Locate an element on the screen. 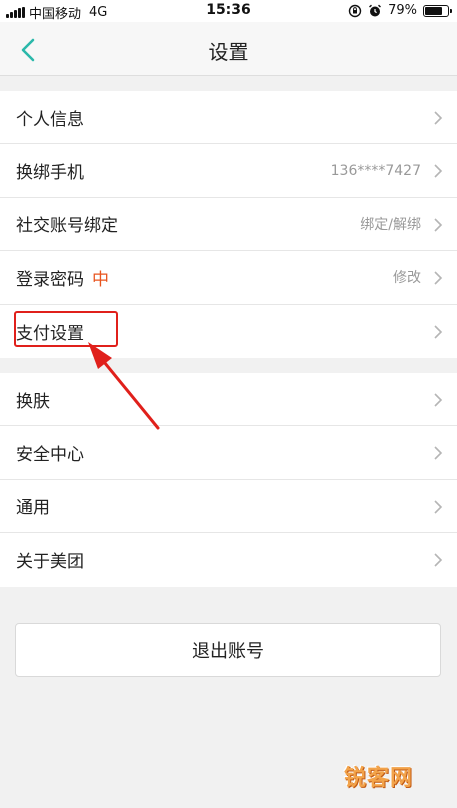 The width and height of the screenshot is (457, 808). logout-button: 退出账号 is located at coordinates (228, 650).